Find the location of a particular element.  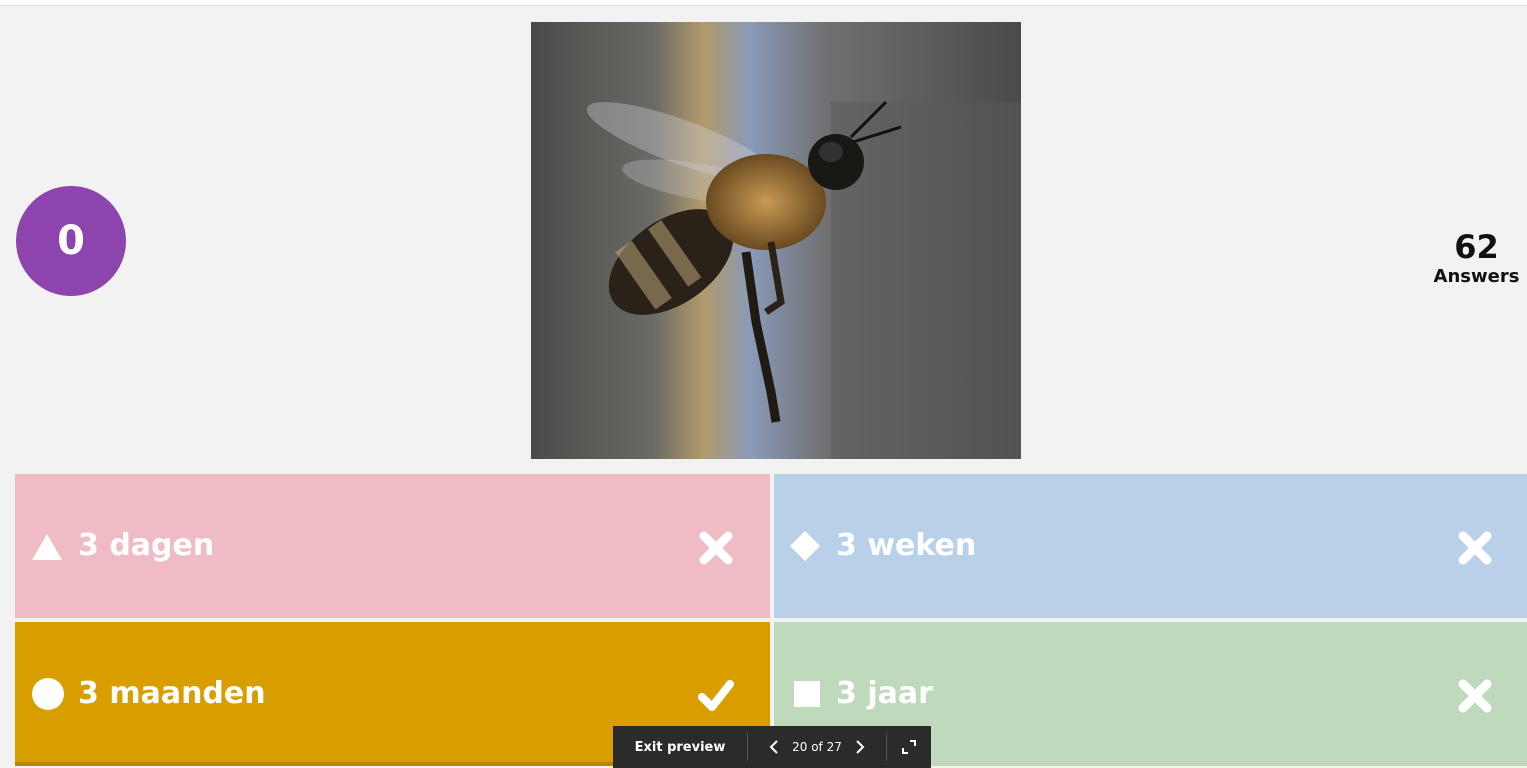

circle-icon is located at coordinates (48, 694).